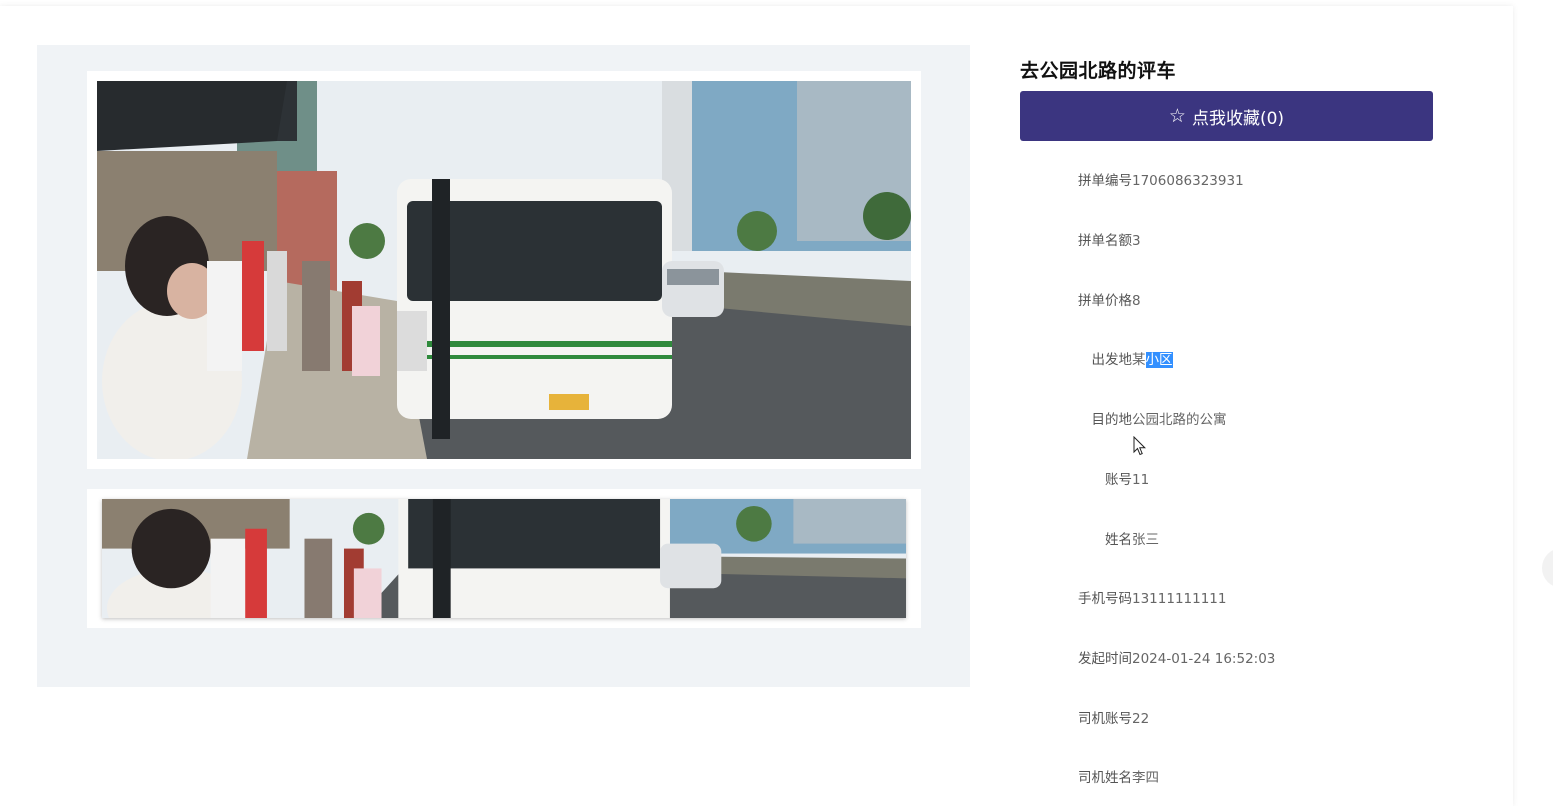 The height and width of the screenshot is (806, 1553). Describe the element at coordinates (504, 558) in the screenshot. I see `thumbnail-image` at that location.